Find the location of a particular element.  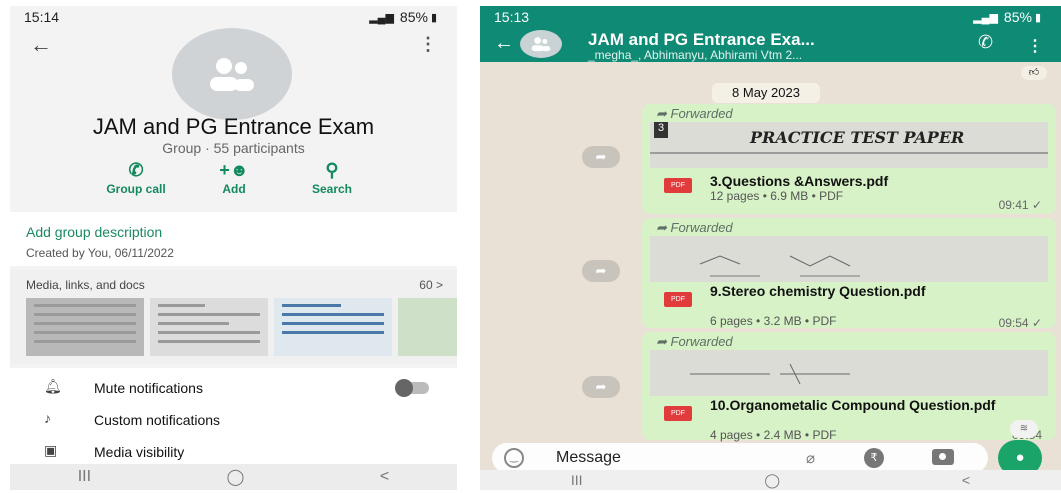

camera-icon is located at coordinates (943, 457).